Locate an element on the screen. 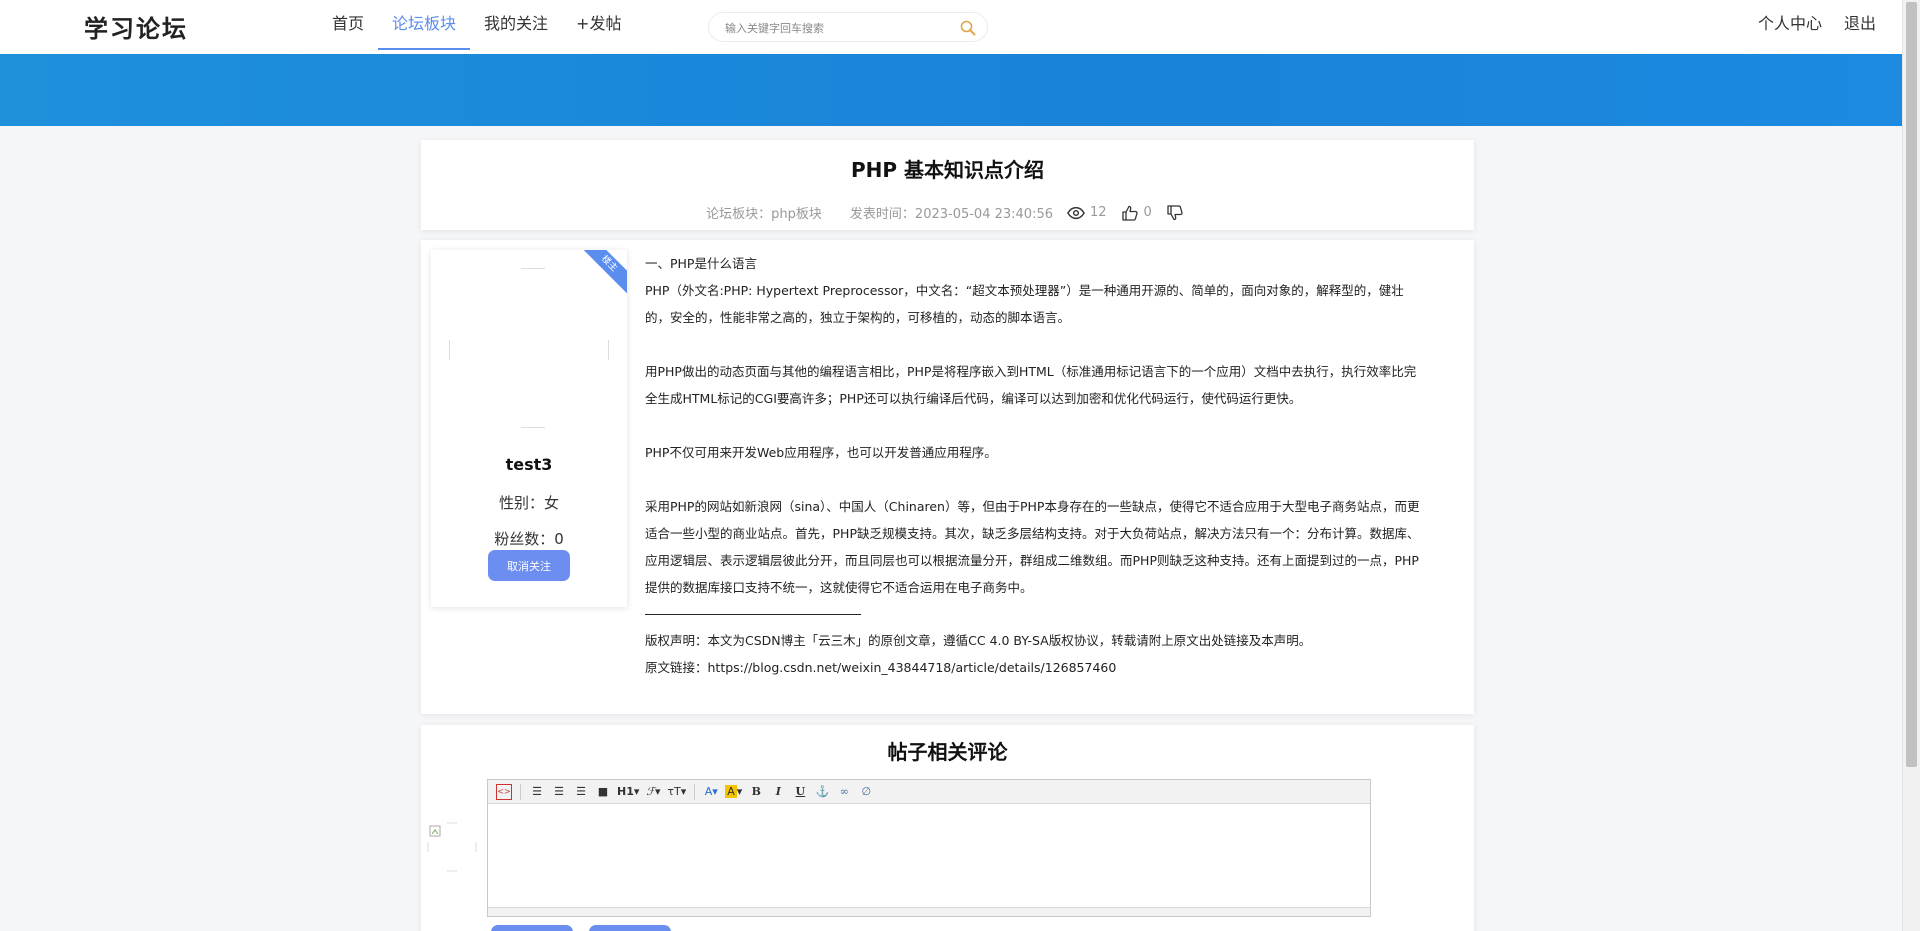 This screenshot has width=1920, height=931. site-logo: 学习论坛 is located at coordinates (136, 26).